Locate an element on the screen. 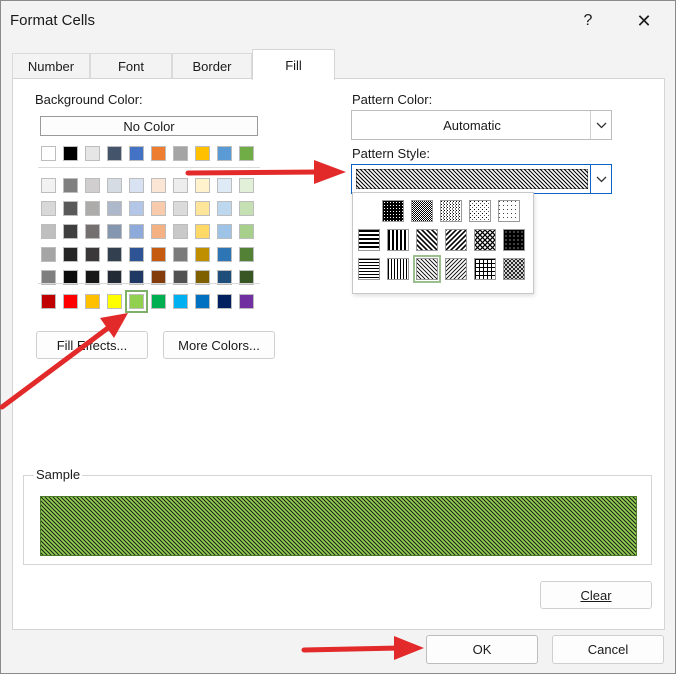 This screenshot has width=676, height=674. help-button: ? is located at coordinates (588, 21).